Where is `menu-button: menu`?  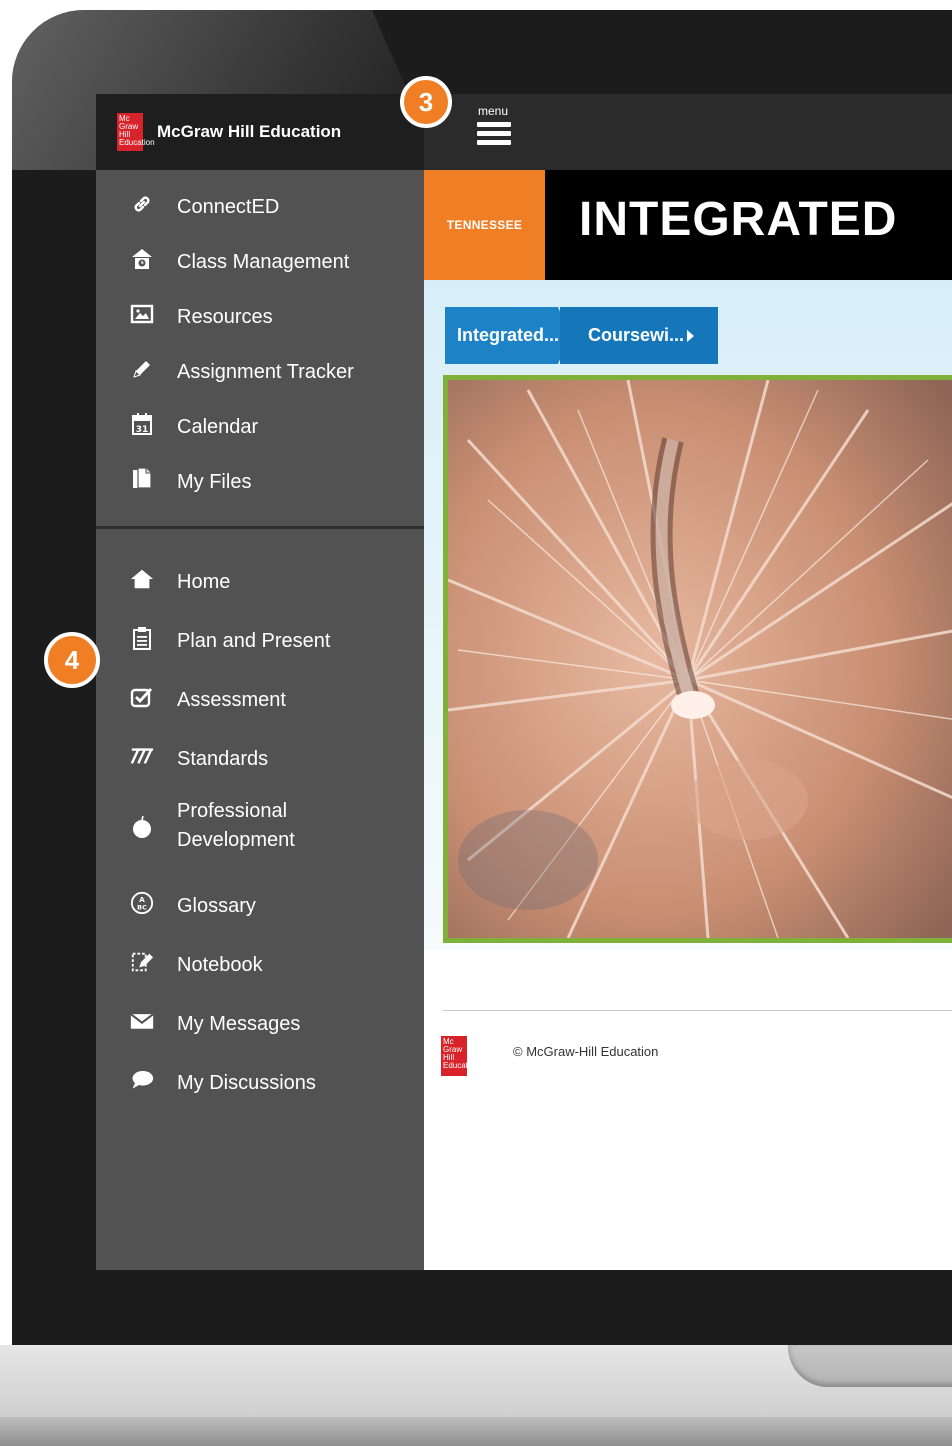
menu-button: menu is located at coordinates (494, 129).